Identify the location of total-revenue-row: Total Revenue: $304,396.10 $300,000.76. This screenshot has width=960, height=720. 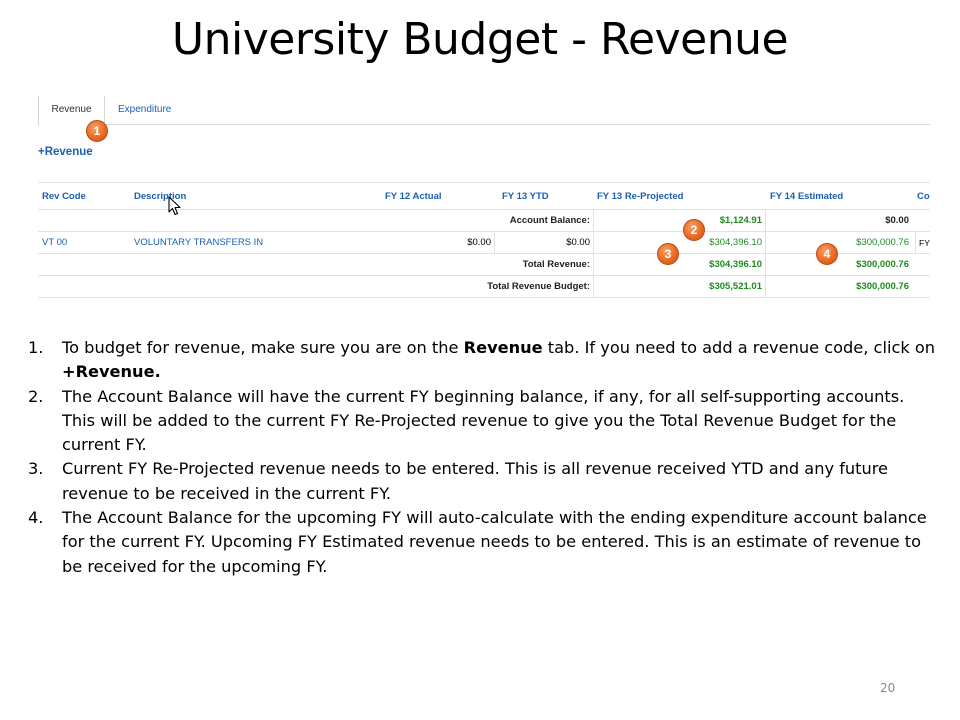
(484, 265).